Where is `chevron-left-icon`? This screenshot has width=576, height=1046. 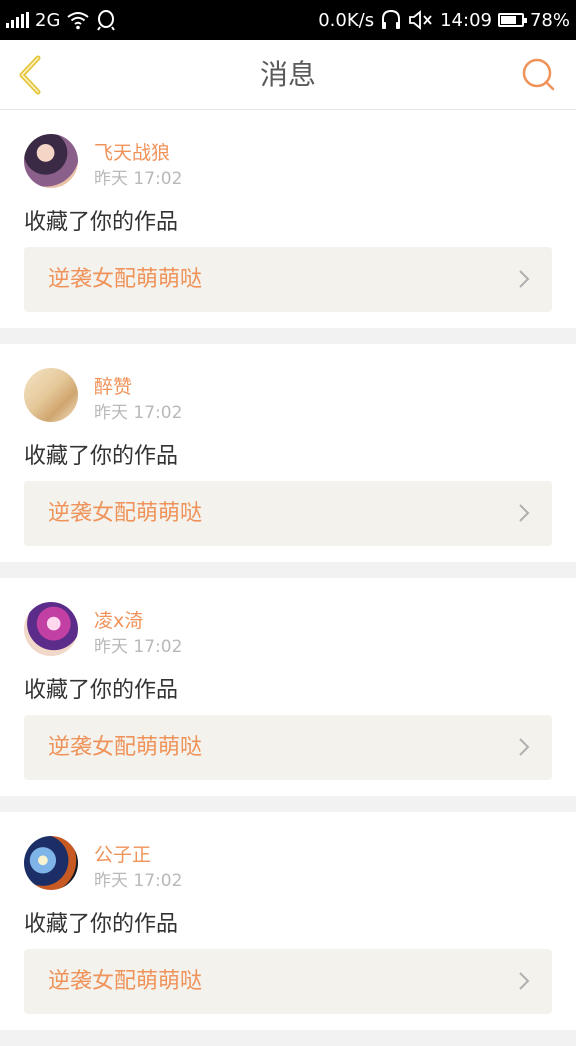
chevron-left-icon is located at coordinates (30, 75).